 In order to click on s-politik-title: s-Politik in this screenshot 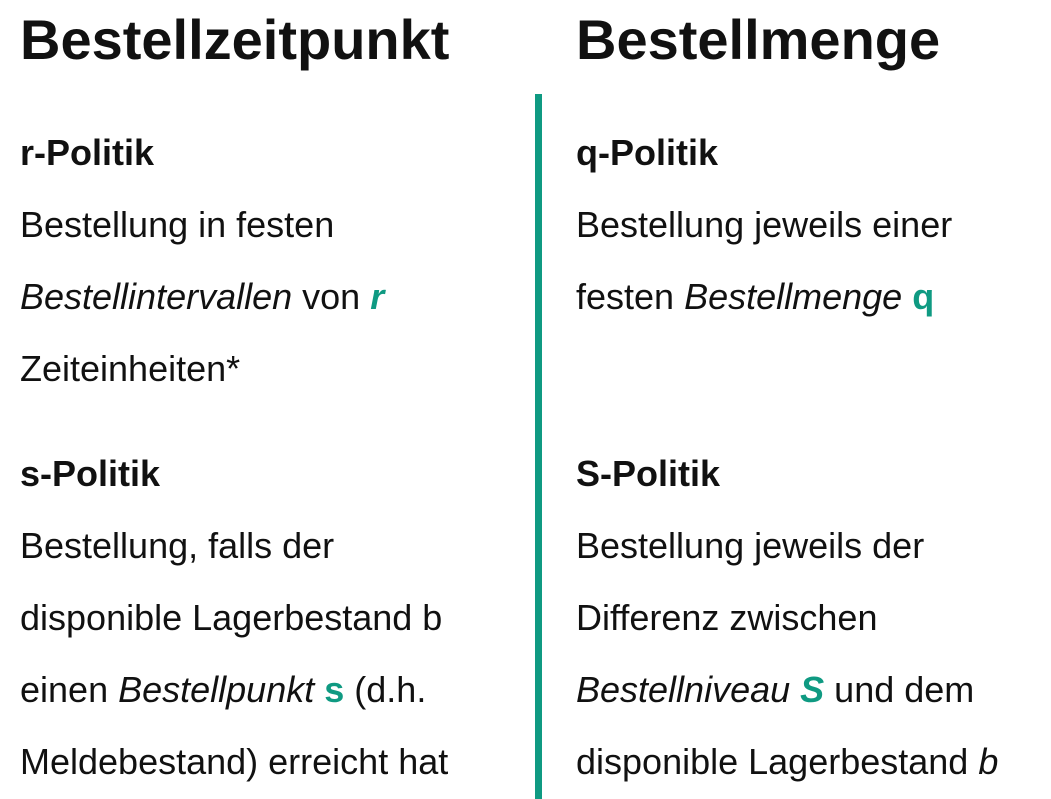, I will do `click(90, 473)`.